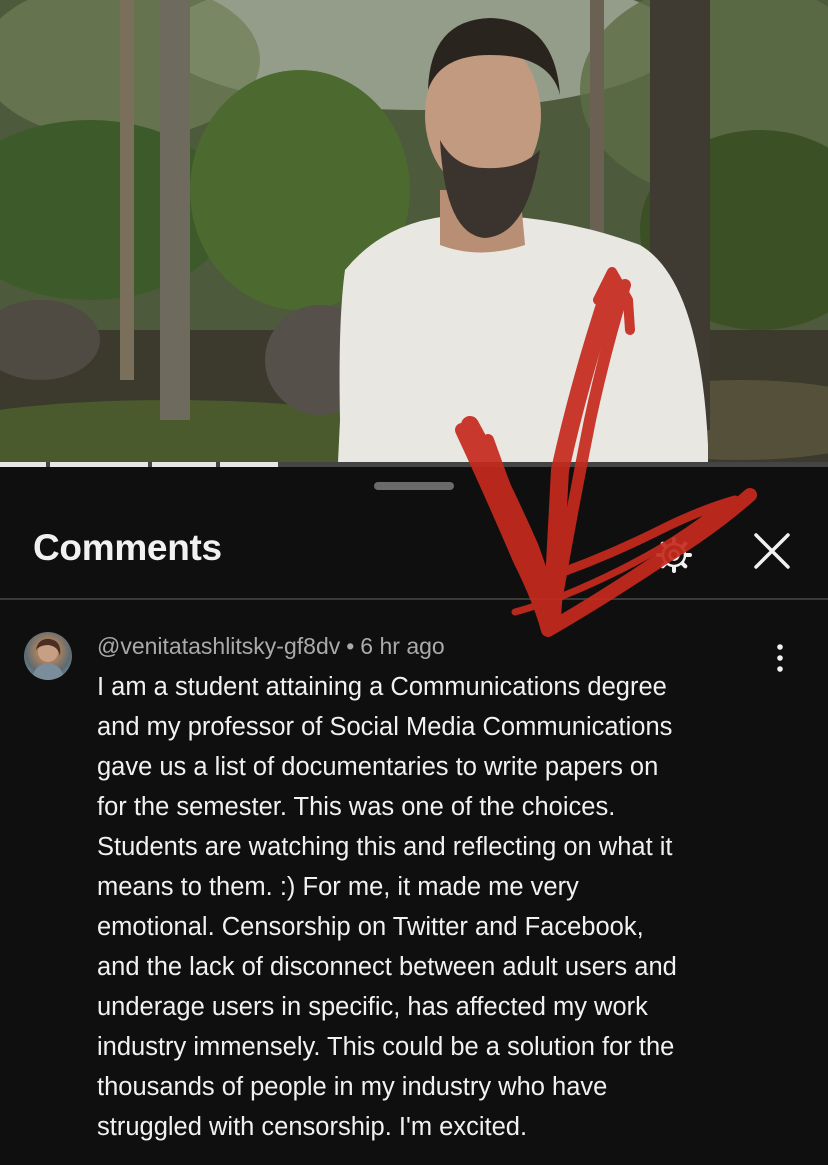  What do you see at coordinates (674, 555) in the screenshot?
I see `settings-gear-icon` at bounding box center [674, 555].